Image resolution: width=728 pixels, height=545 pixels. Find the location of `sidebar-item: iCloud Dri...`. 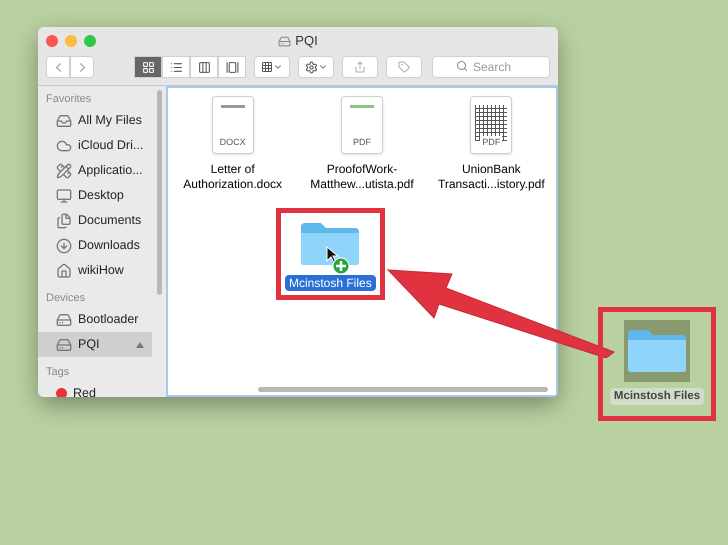

sidebar-item: iCloud Dri... is located at coordinates (95, 145).